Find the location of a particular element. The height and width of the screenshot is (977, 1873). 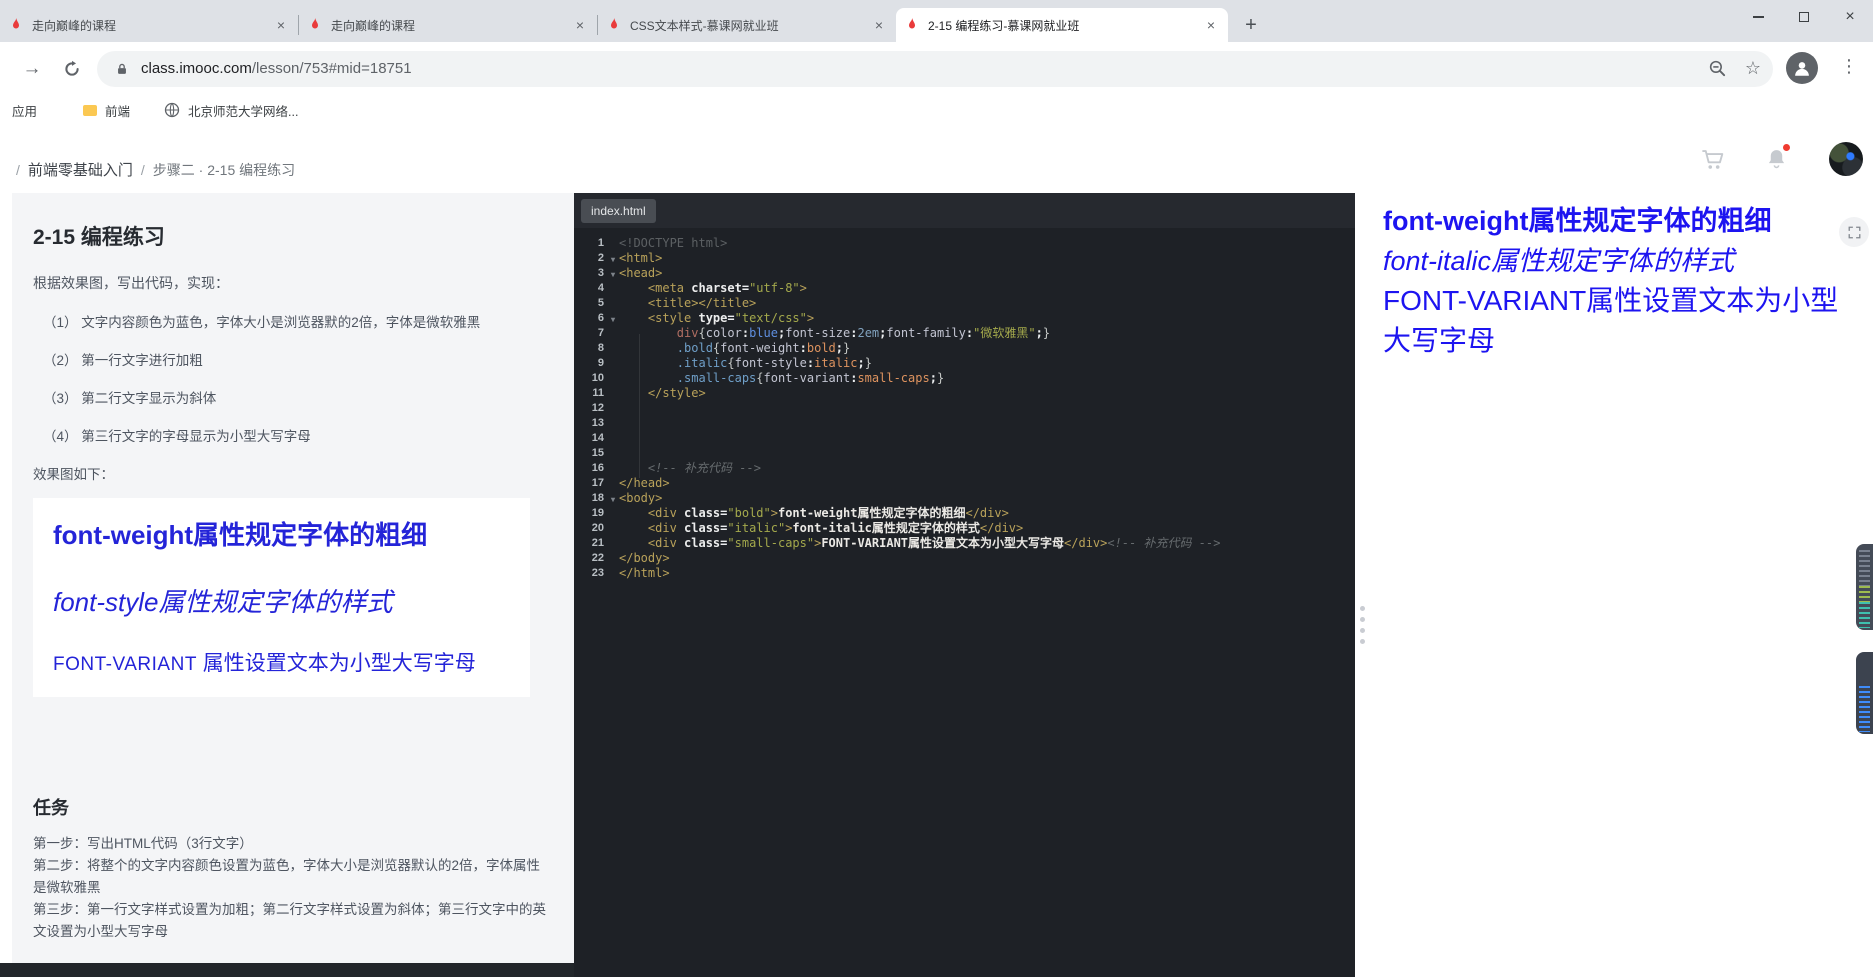

preview-line-italic: font-italic属性规定字体的样式 is located at coordinates (1559, 261).